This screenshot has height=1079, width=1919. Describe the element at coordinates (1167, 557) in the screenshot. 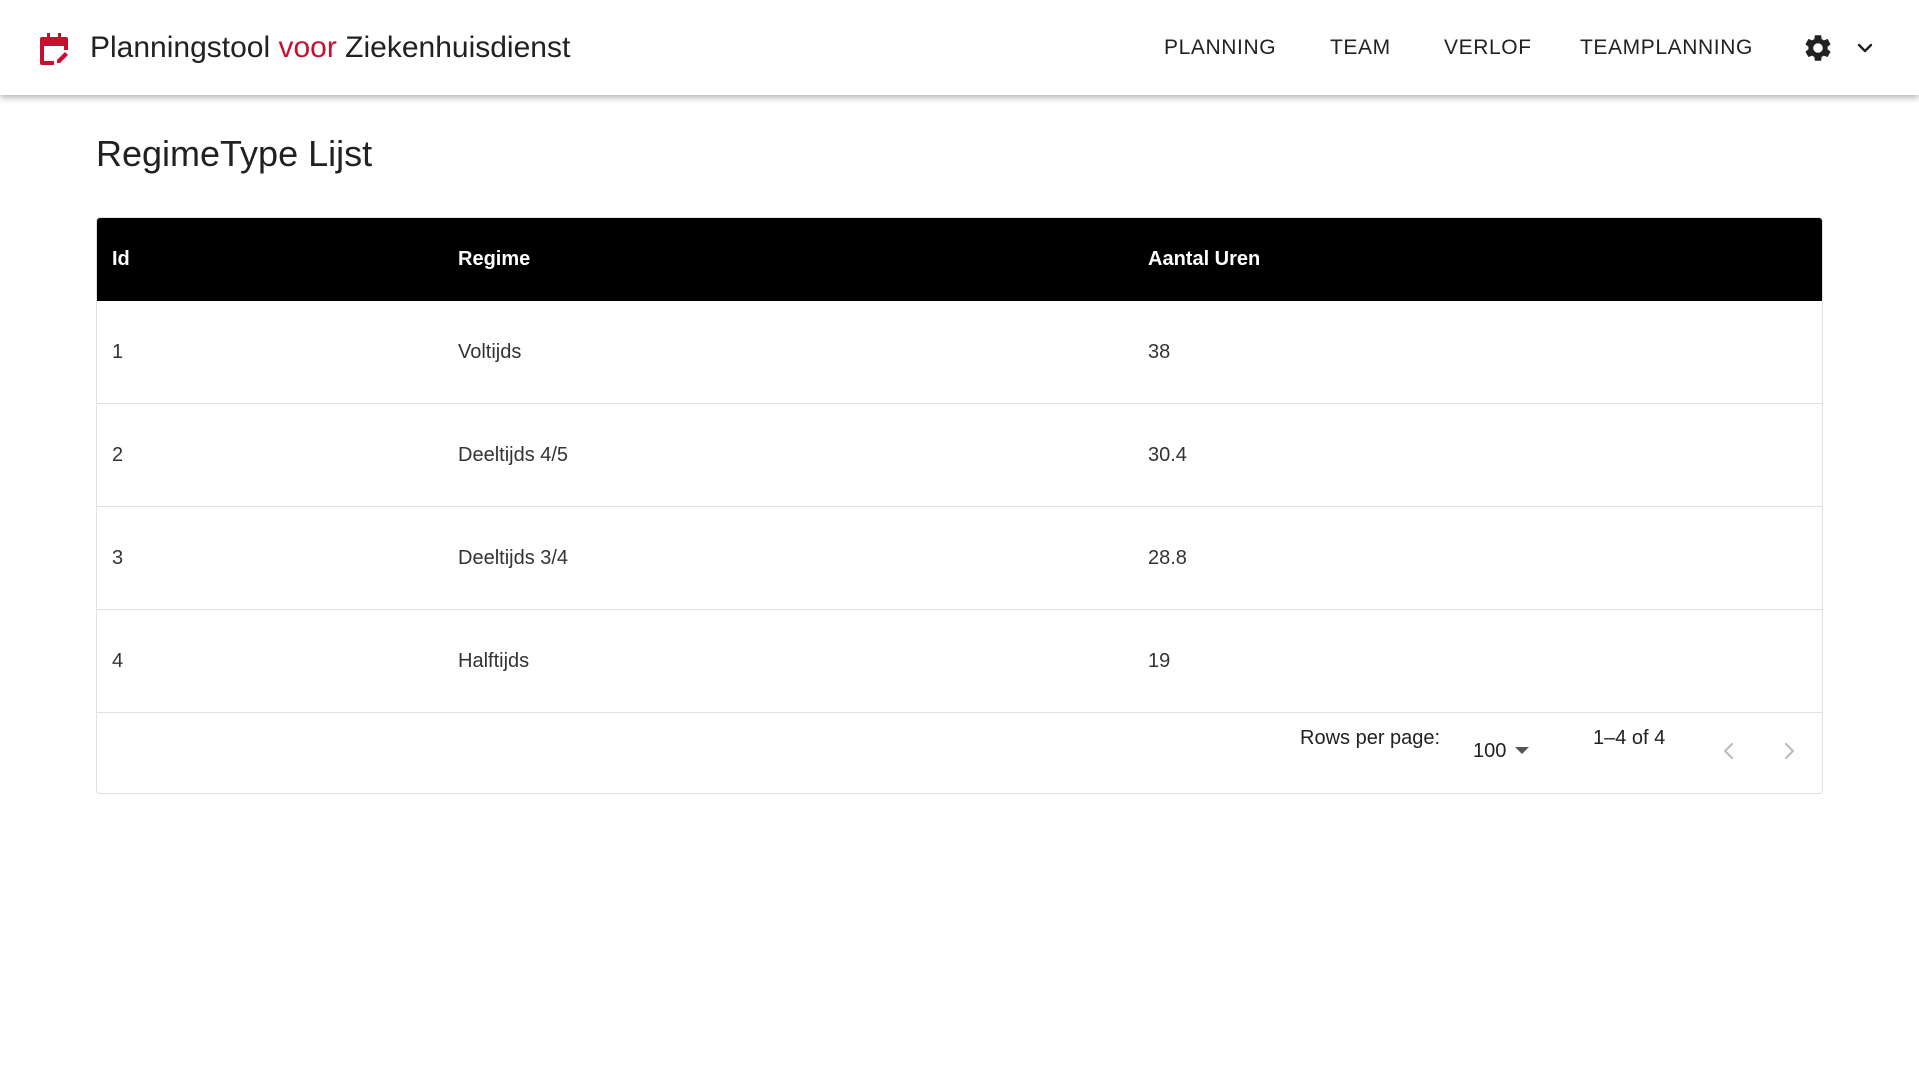

I see `cell-aantal-uren: 28.8` at that location.